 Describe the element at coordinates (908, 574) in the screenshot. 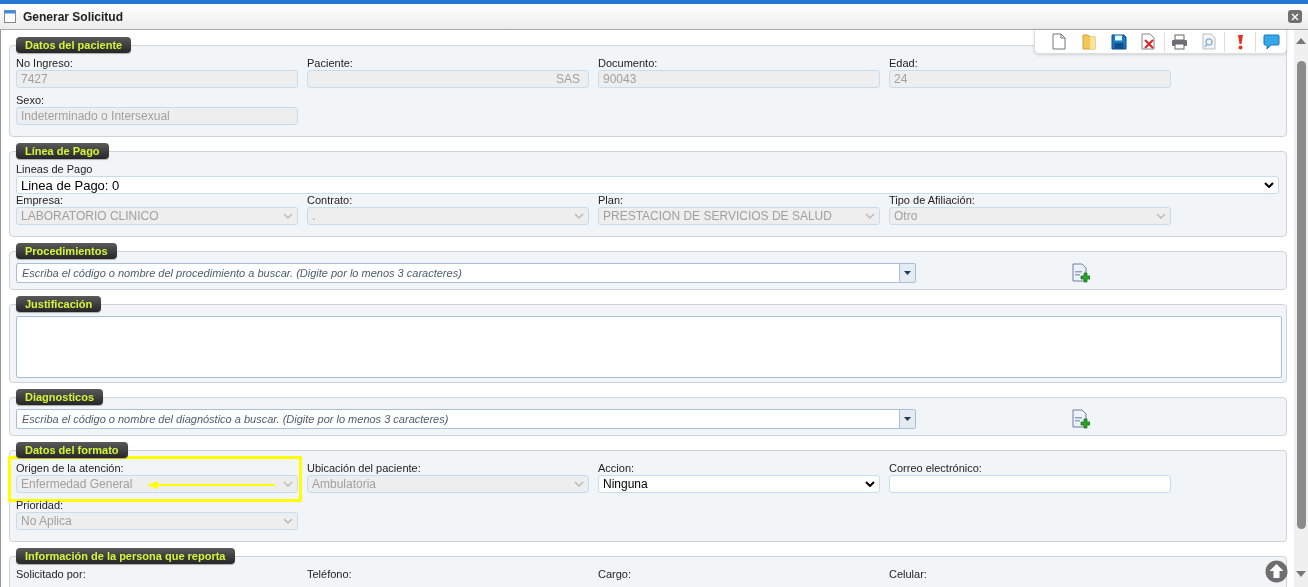

I see `field-label: Celular:` at that location.